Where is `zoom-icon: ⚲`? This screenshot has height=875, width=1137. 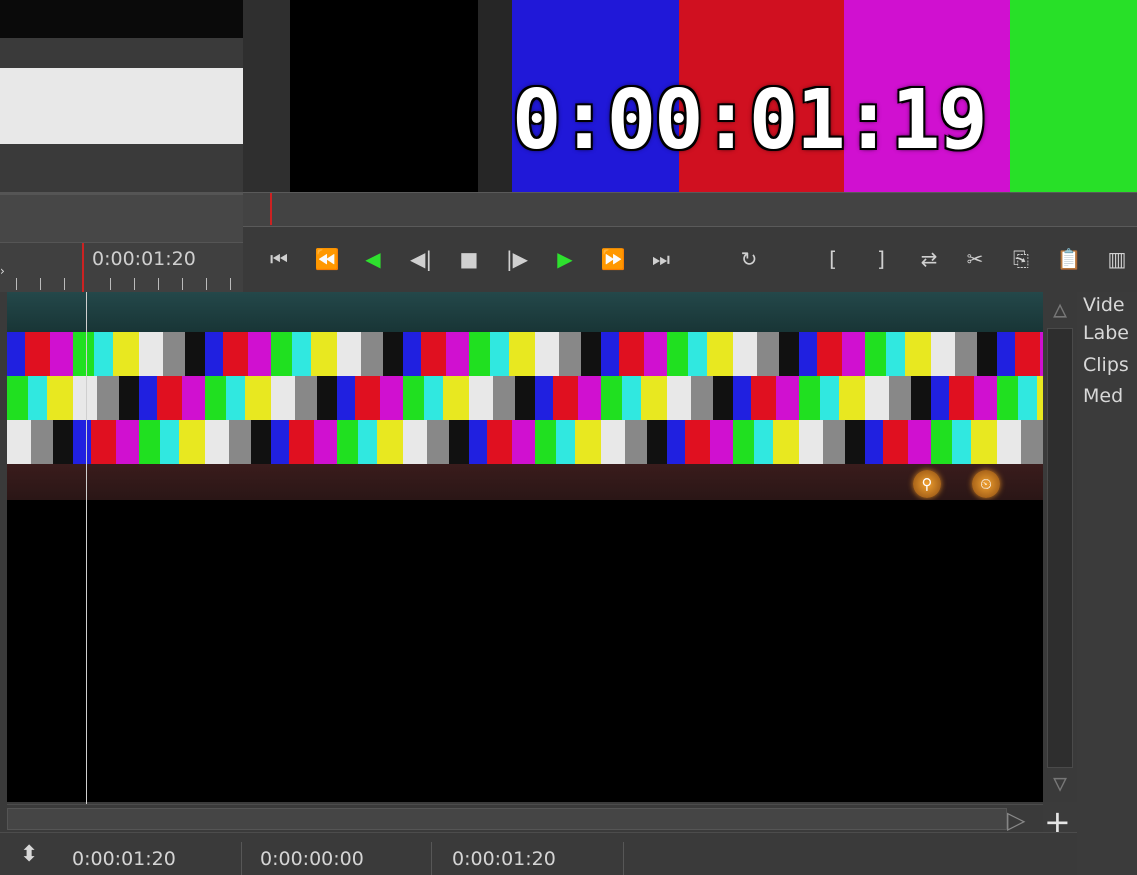
zoom-icon: ⚲ is located at coordinates (927, 484).